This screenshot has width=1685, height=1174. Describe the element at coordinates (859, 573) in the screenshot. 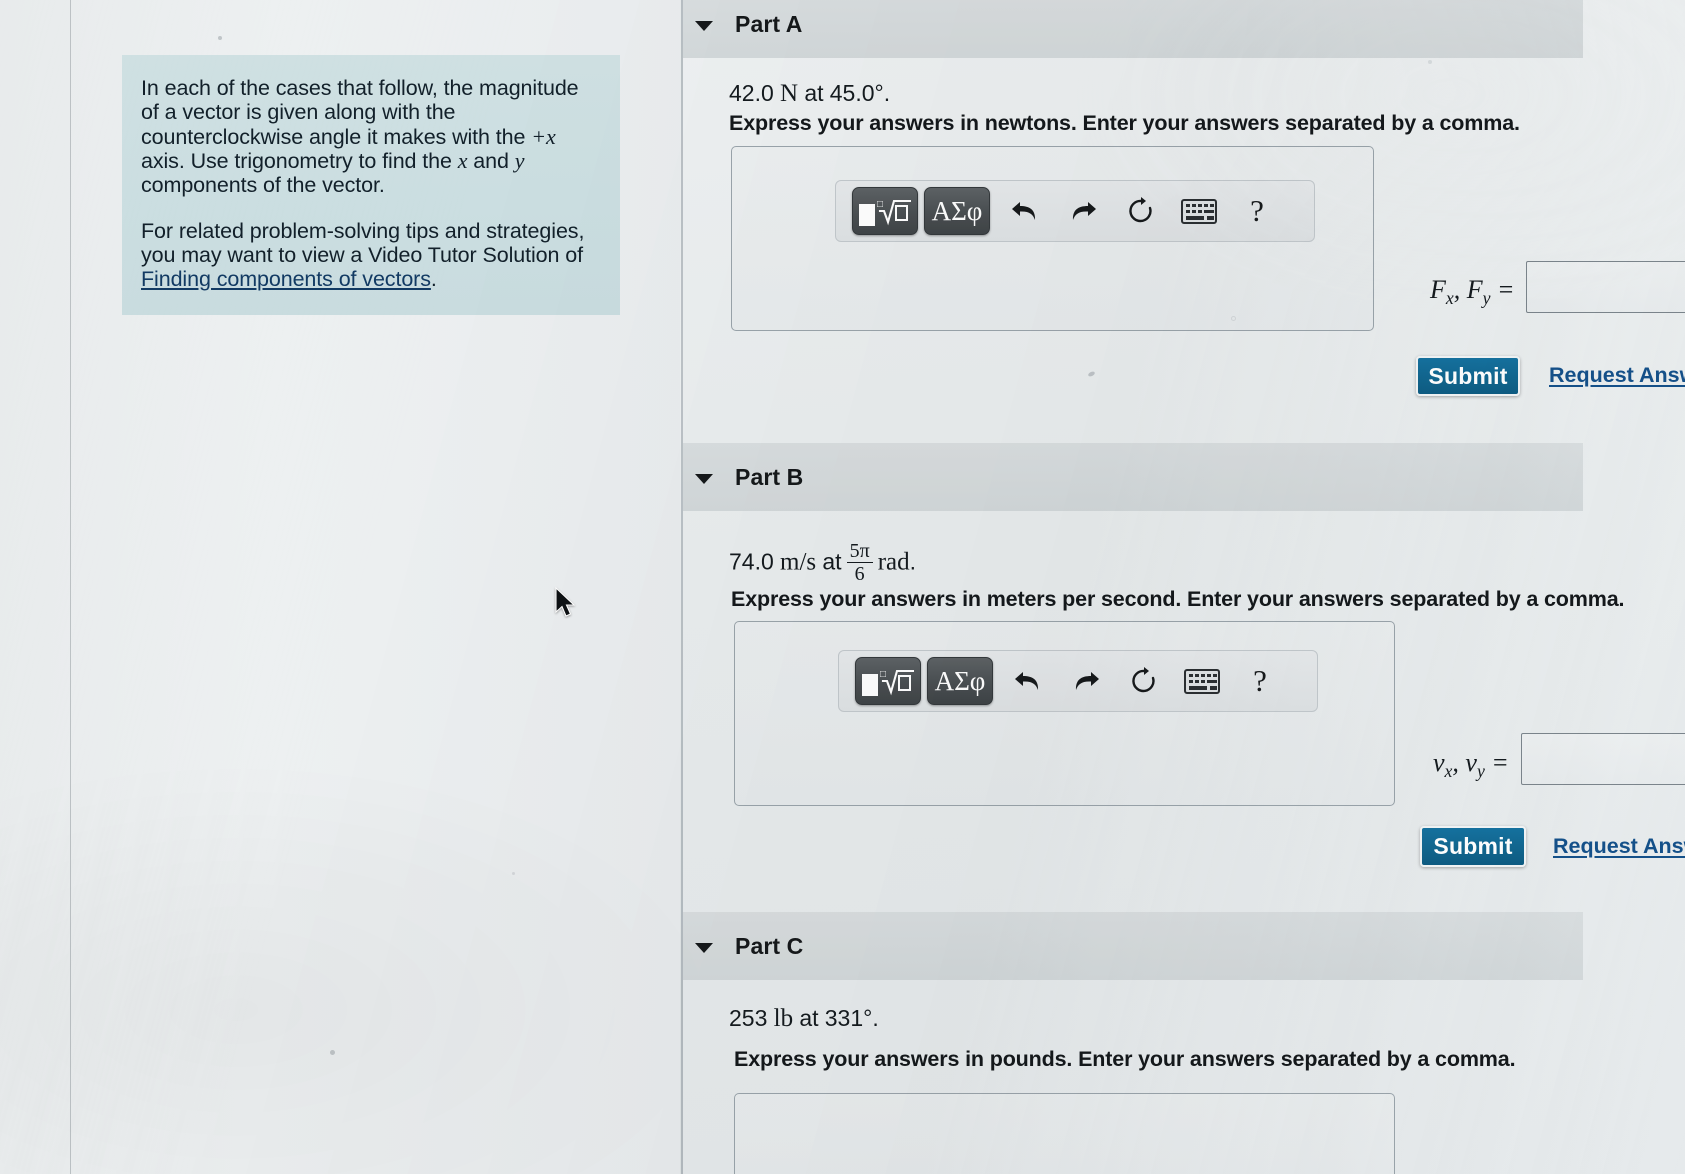

I see `angle-denominator-b: 6` at that location.